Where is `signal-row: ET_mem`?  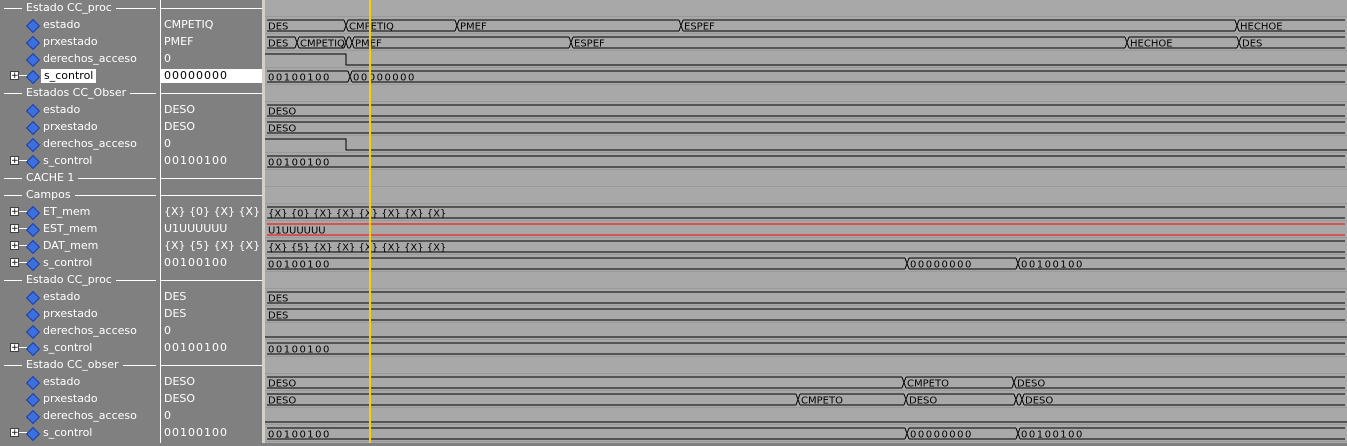
signal-row: ET_mem is located at coordinates (80, 212).